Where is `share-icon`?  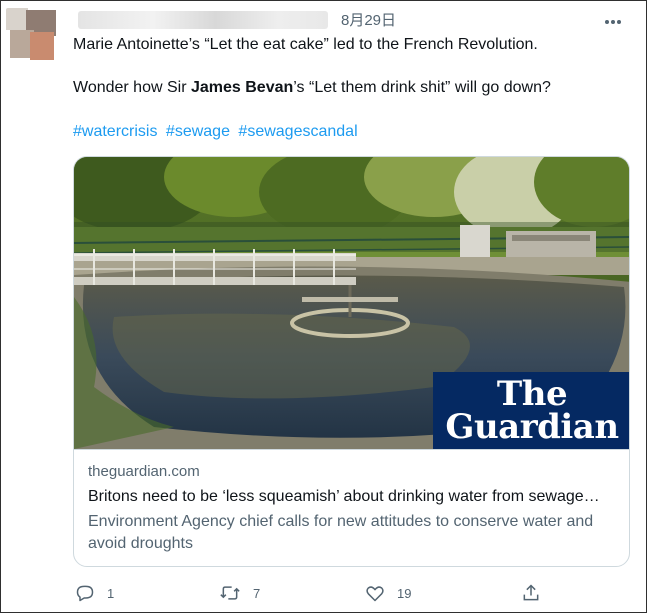
share-icon is located at coordinates (531, 593).